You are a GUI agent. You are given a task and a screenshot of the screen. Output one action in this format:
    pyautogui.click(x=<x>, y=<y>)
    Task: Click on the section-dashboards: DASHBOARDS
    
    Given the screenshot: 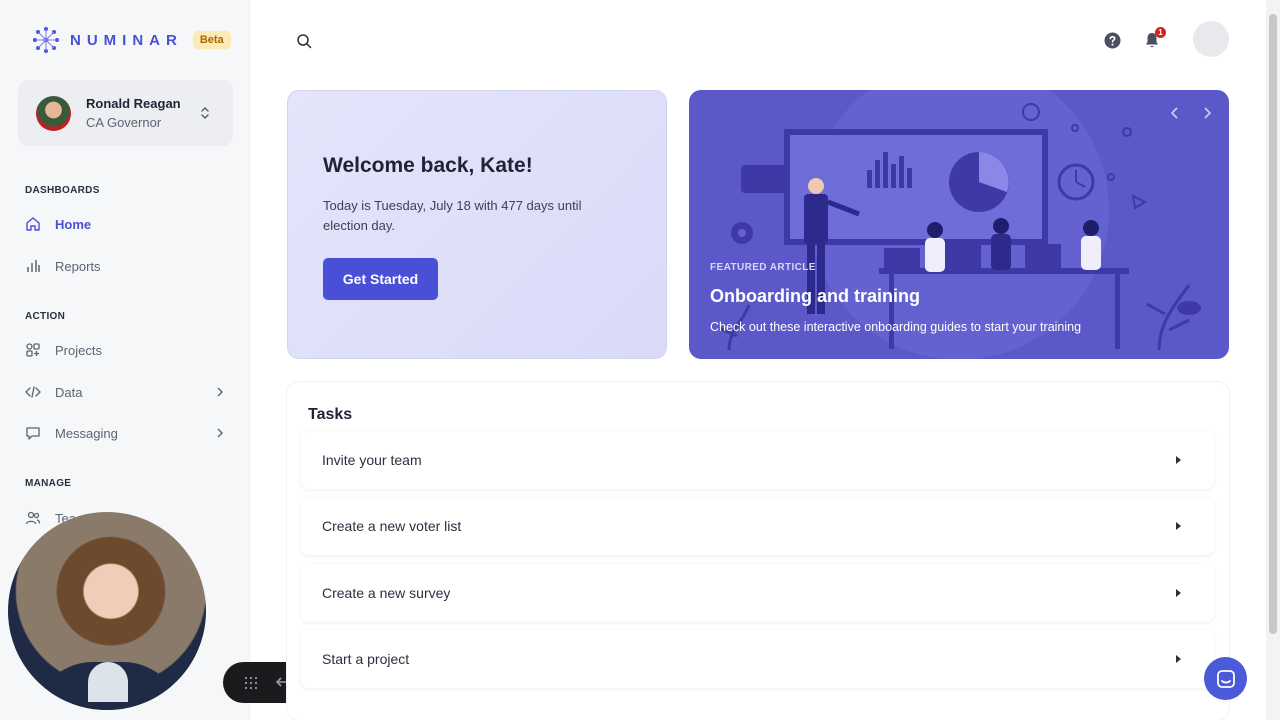 What is the action you would take?
    pyautogui.click(x=62, y=190)
    